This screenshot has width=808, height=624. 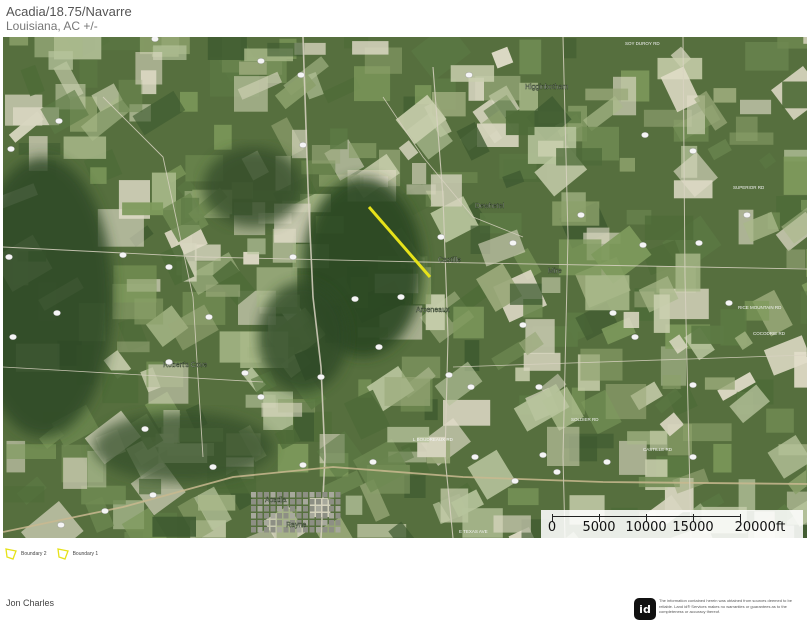 I want to click on place-label: Dewhetel, so click(x=490, y=206).